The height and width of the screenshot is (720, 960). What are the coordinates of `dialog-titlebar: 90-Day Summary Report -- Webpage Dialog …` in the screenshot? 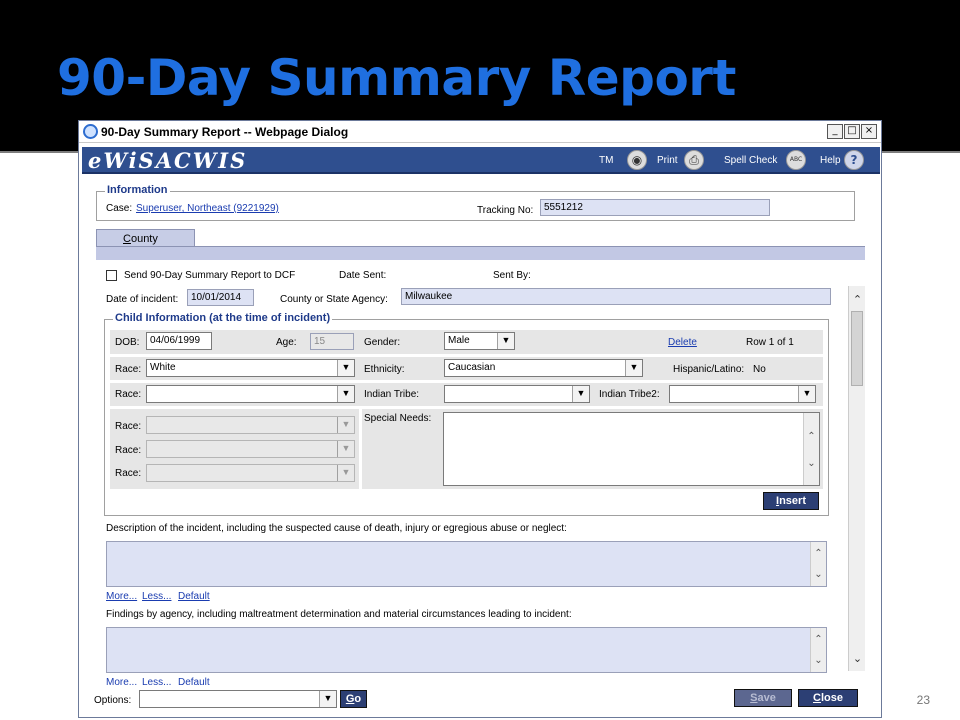 It's located at (480, 132).